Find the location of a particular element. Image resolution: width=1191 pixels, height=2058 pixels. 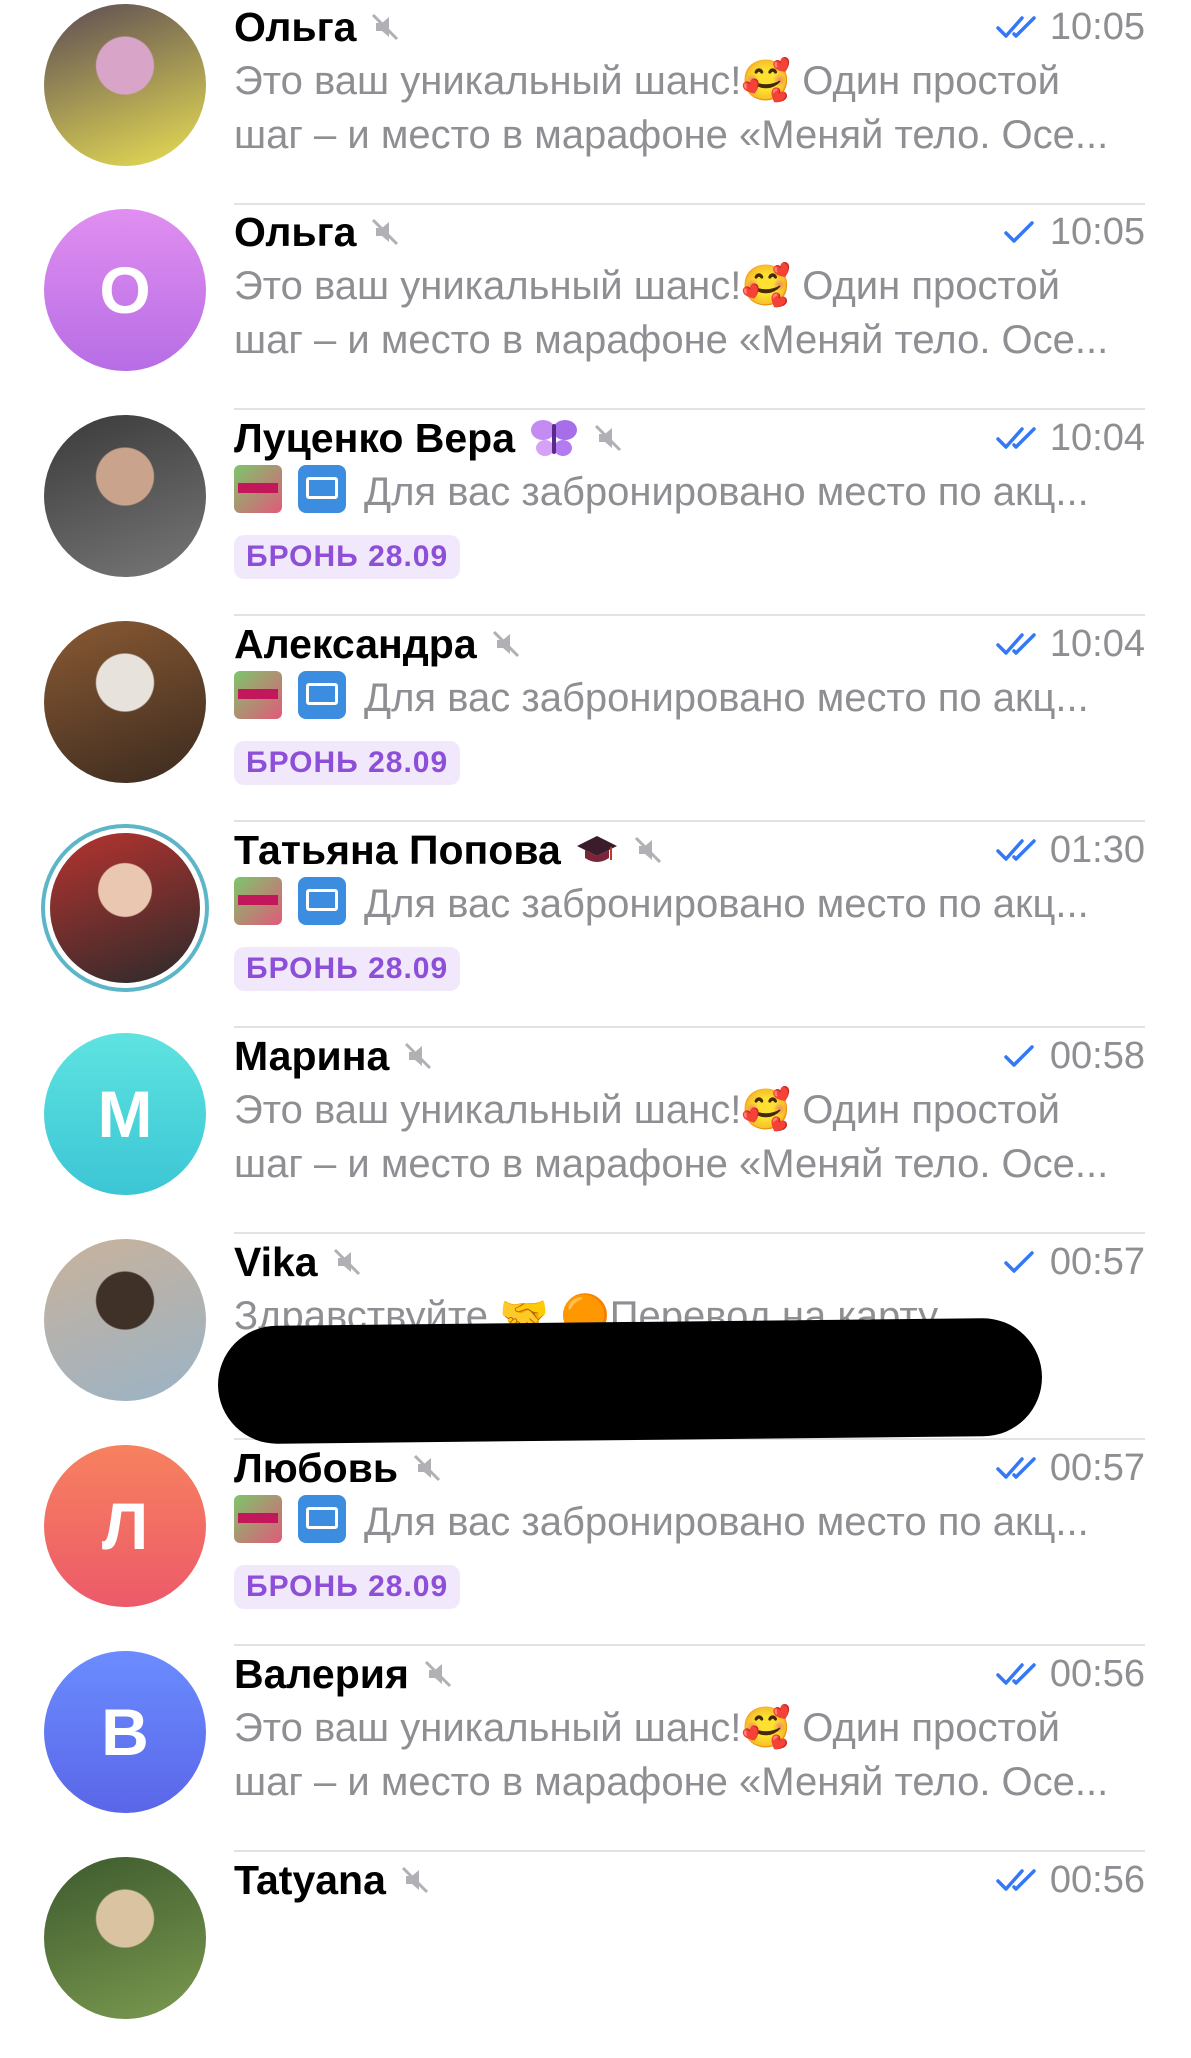

preview-line: Это ваш уникальный шанс!🥰 Один простой is located at coordinates (689, 81).